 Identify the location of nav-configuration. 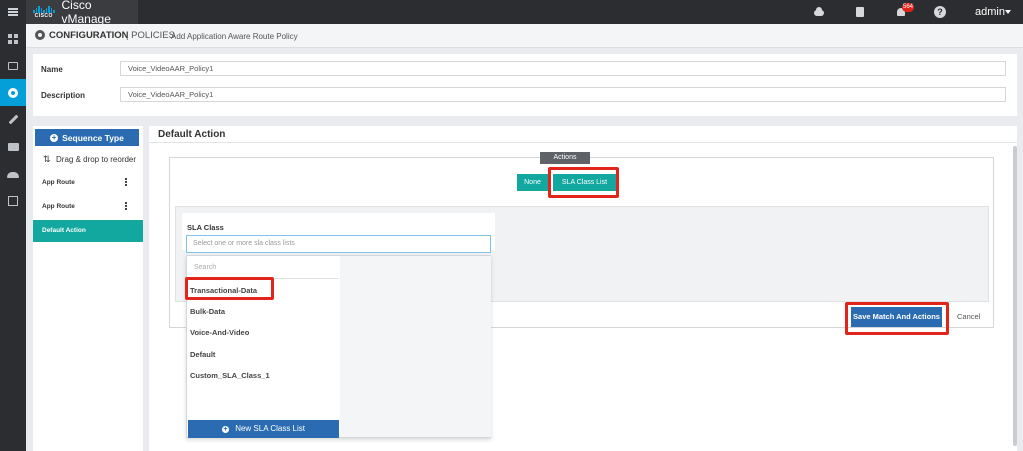
(13, 92).